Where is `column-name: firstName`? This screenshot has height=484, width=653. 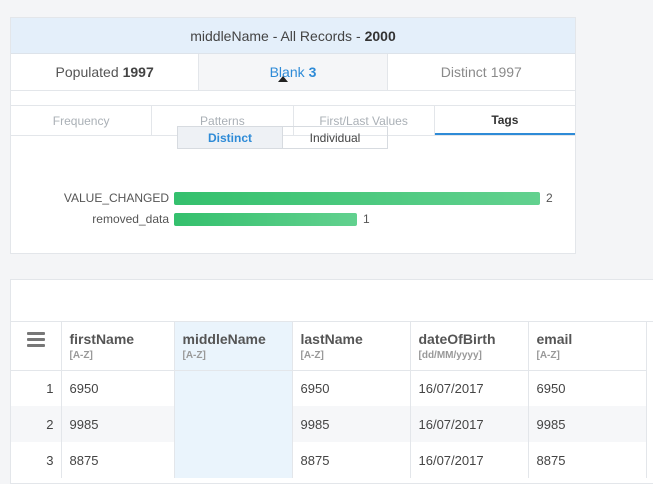
column-name: firstName is located at coordinates (102, 339).